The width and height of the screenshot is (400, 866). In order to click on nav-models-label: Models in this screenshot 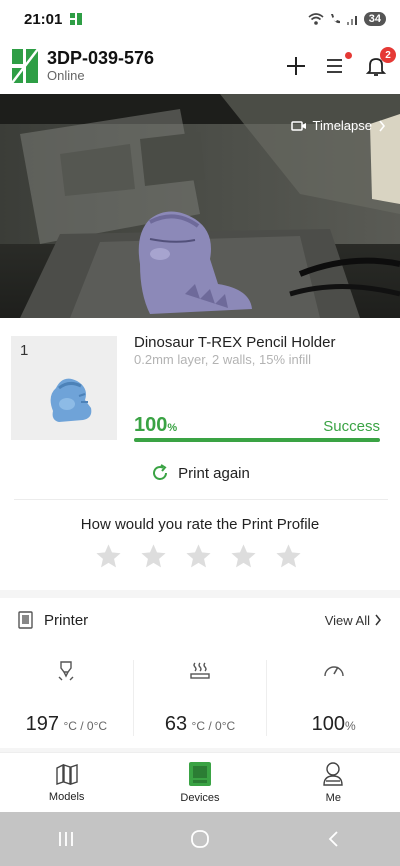, I will do `click(66, 797)`.